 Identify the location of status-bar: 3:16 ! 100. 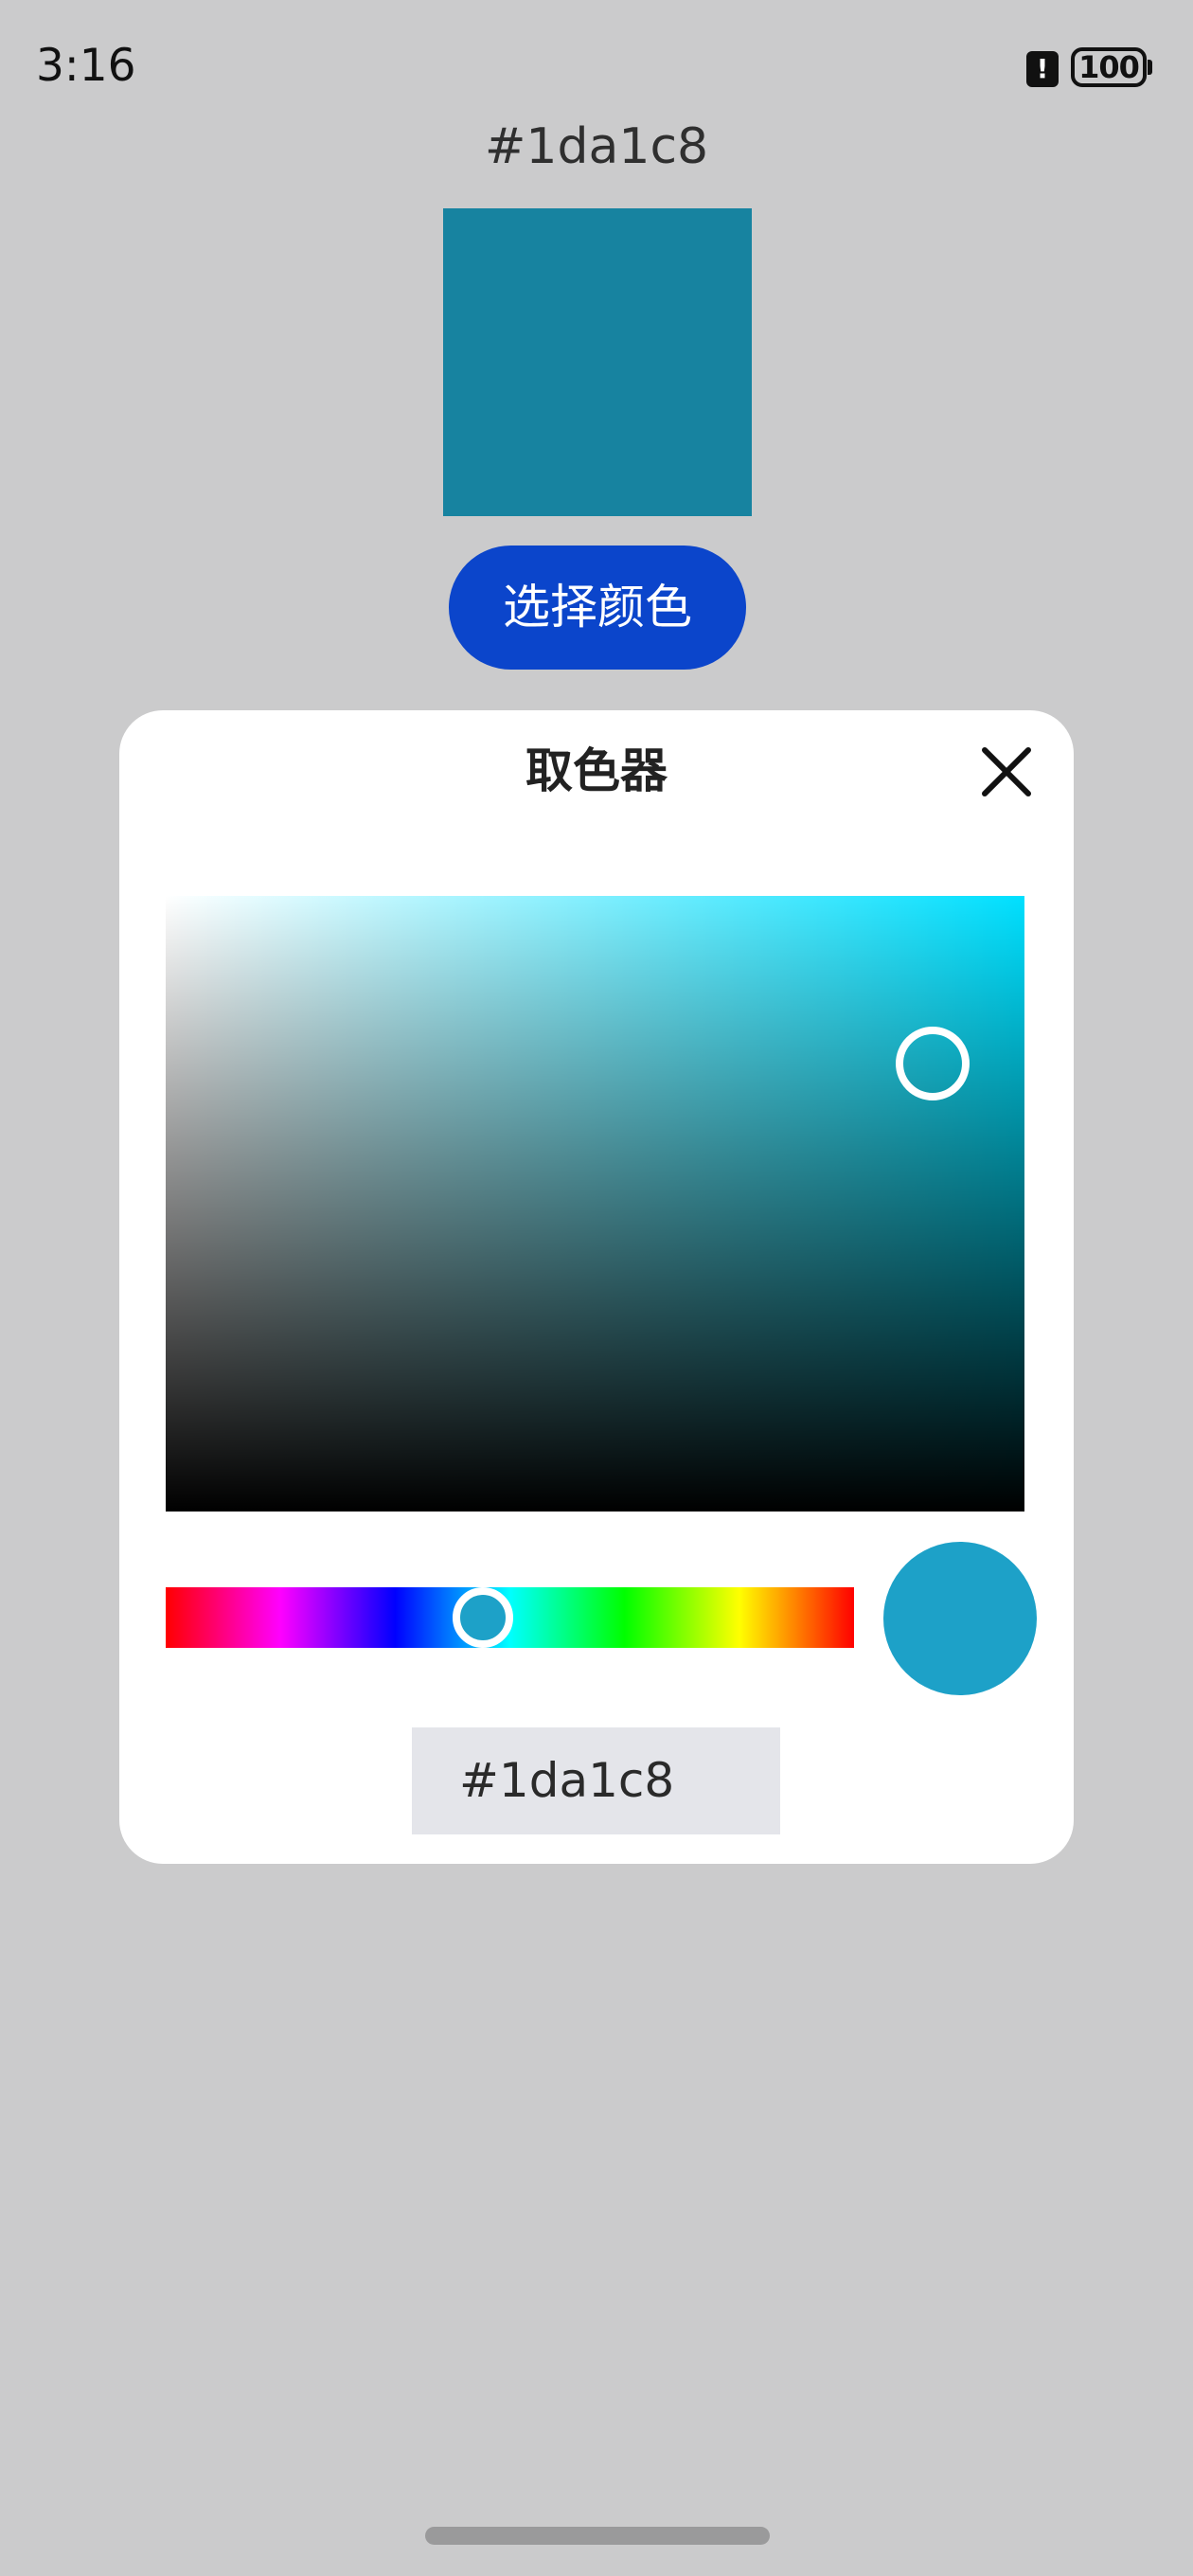
(596, 66).